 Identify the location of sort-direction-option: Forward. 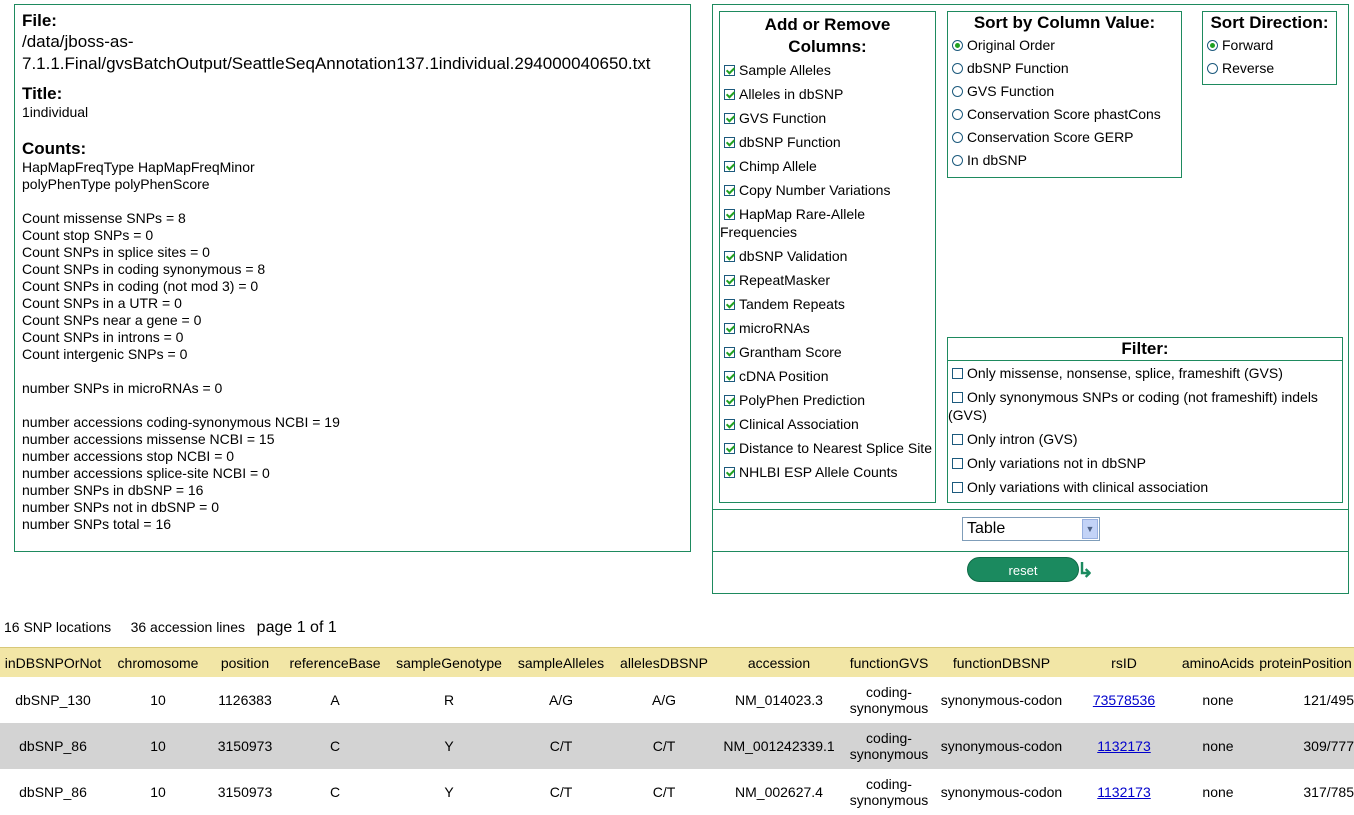
(1269, 45).